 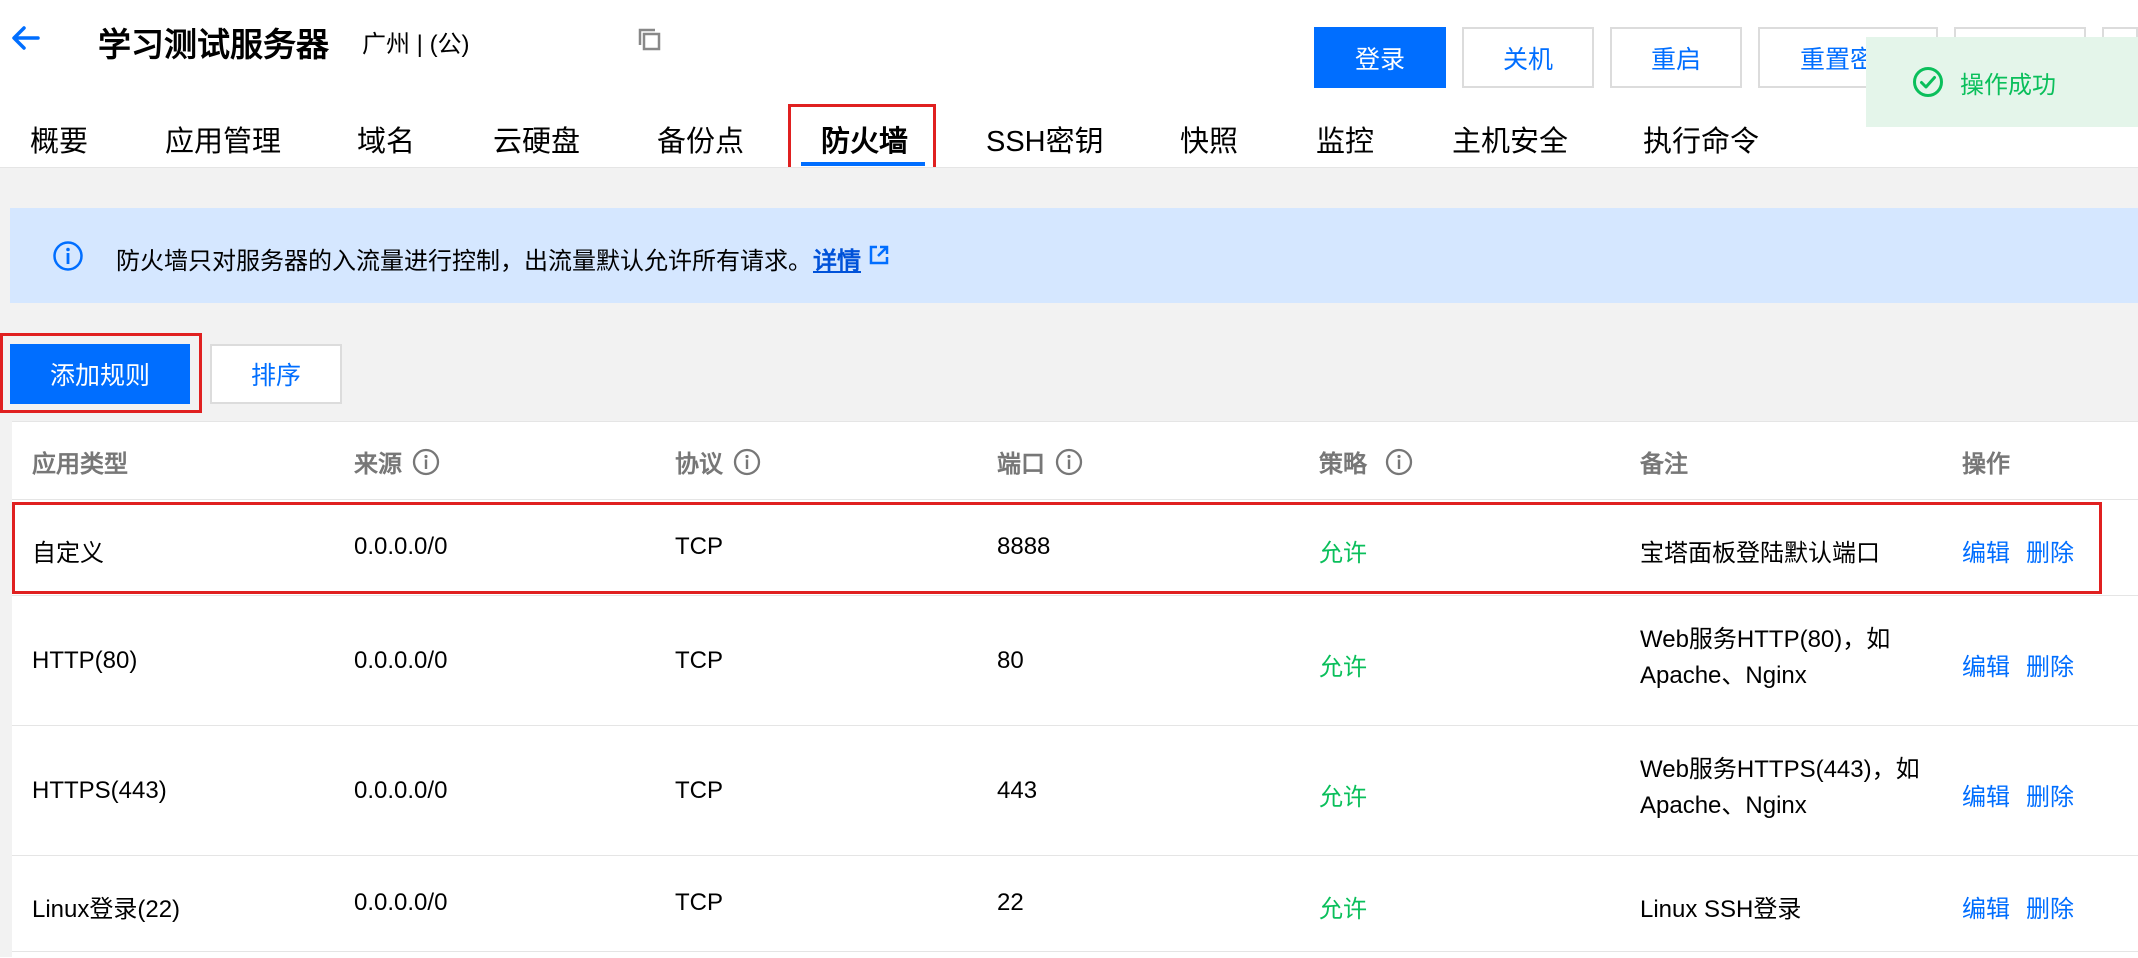 I want to click on external-link-icon, so click(x=879, y=255).